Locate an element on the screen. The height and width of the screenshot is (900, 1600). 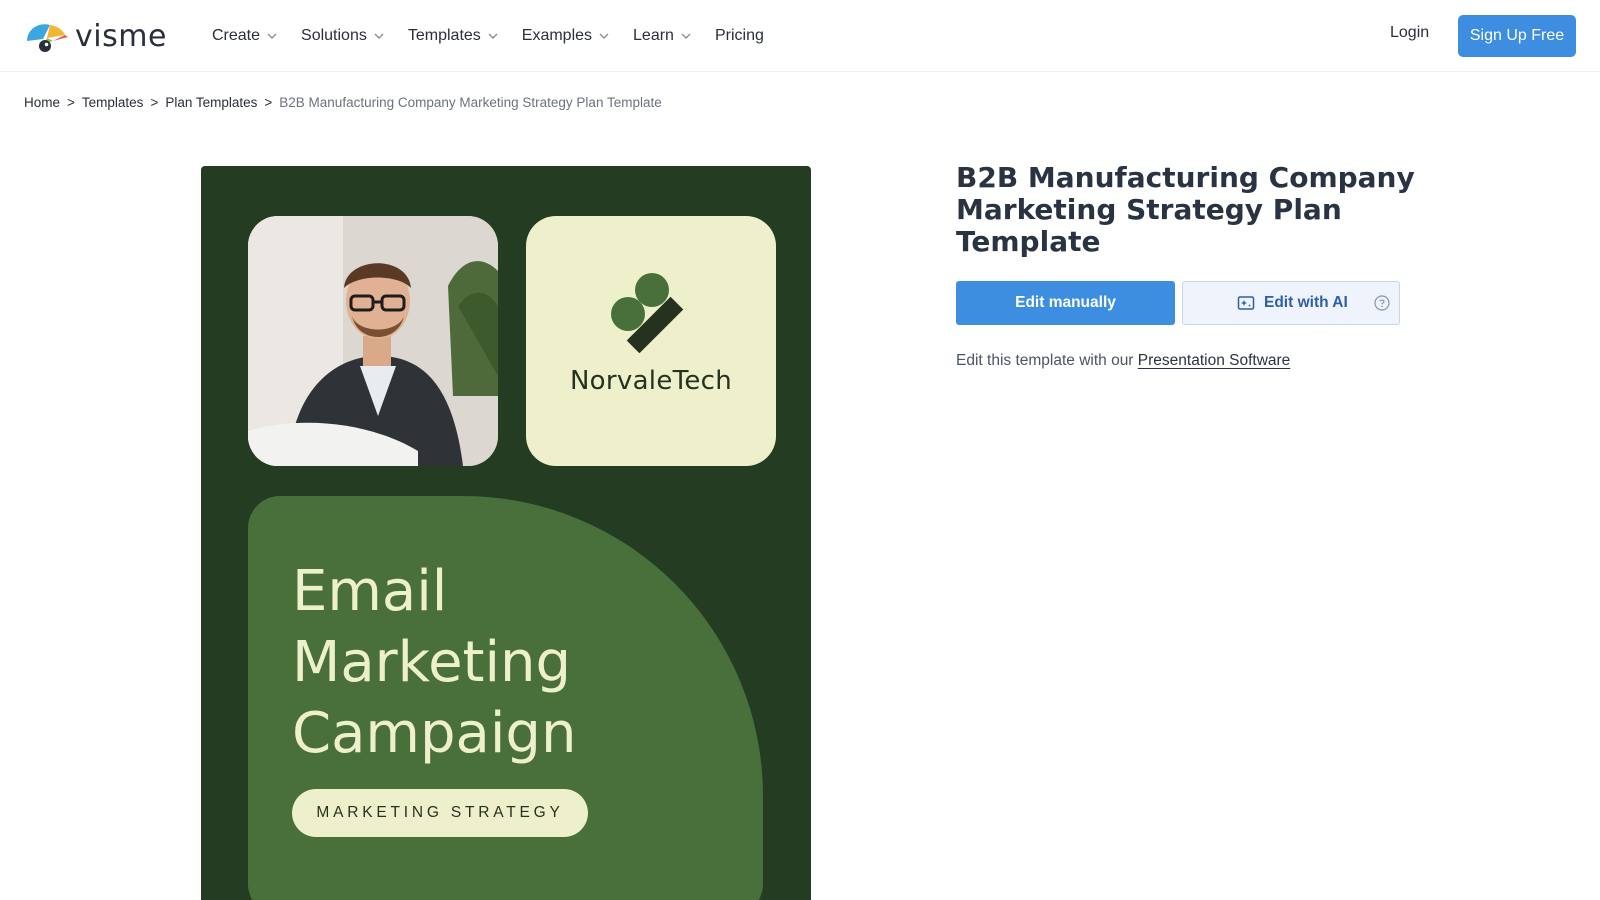
help-icon is located at coordinates (1382, 303).